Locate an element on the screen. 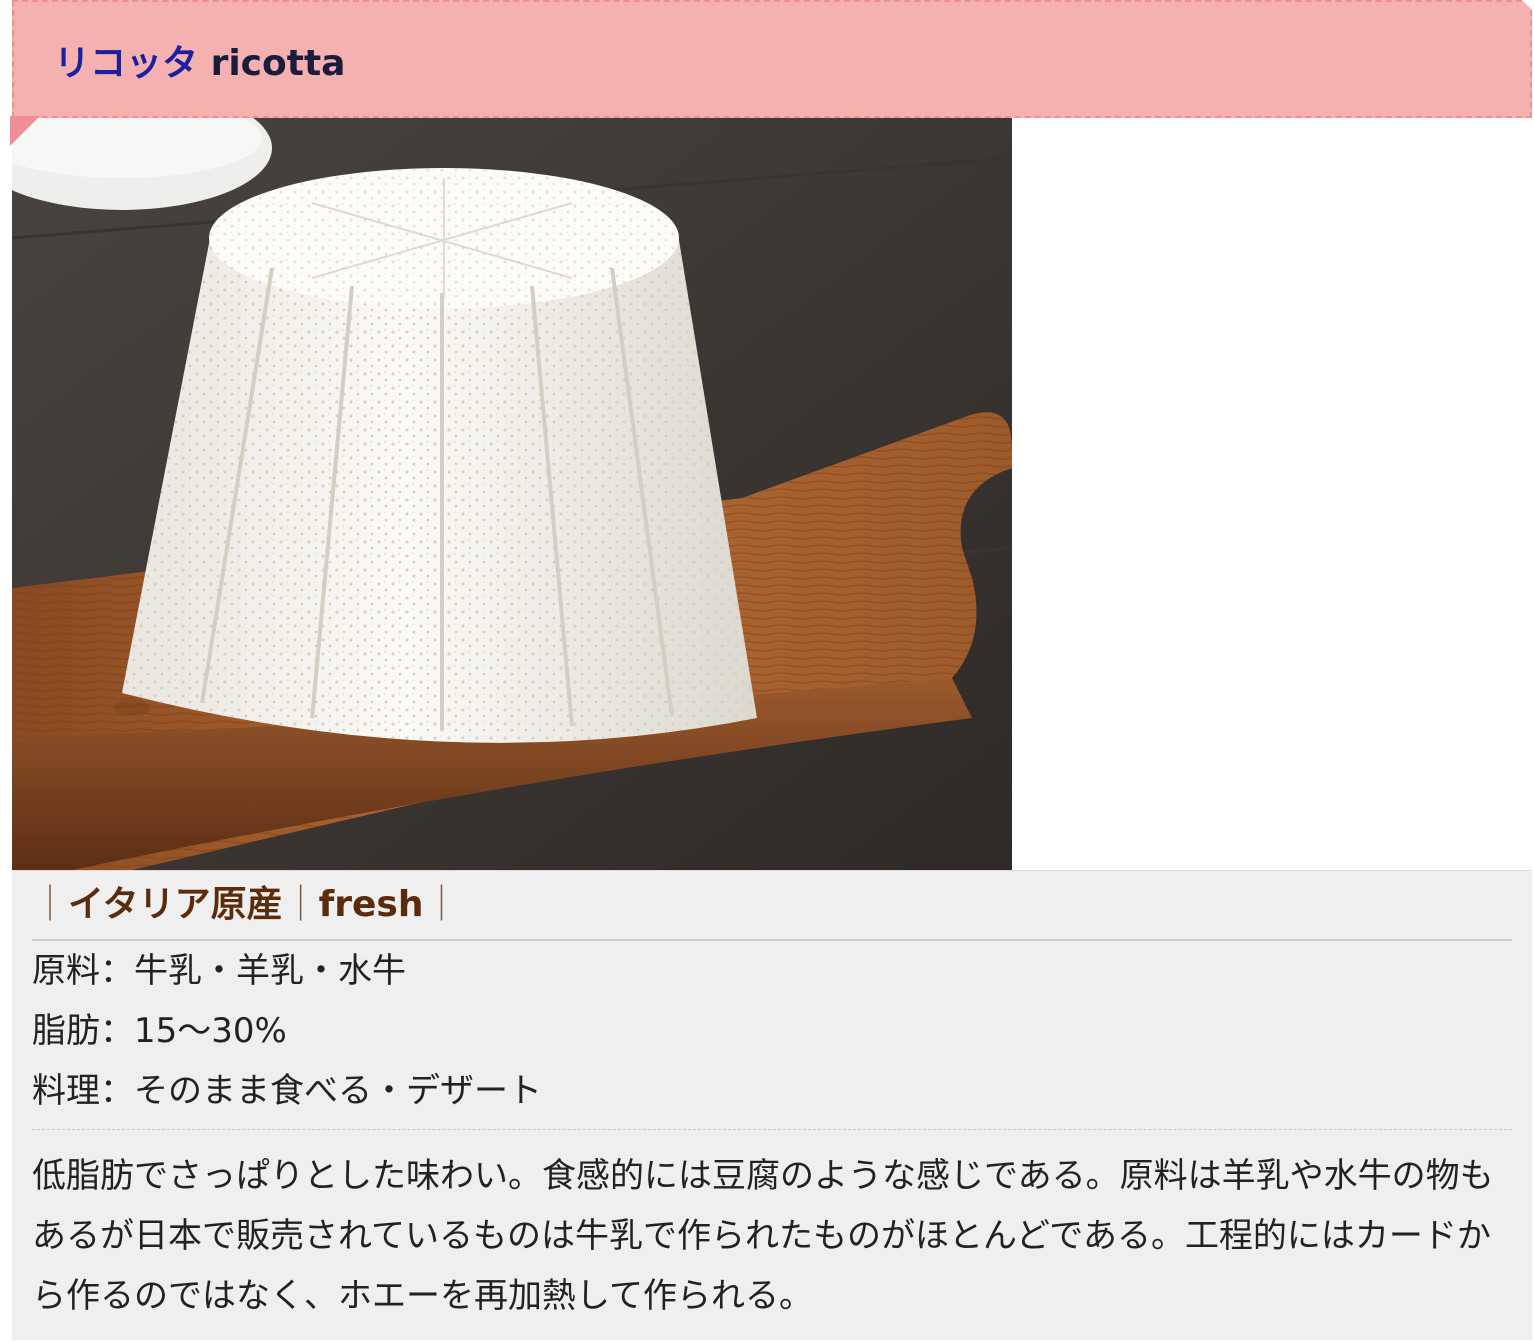 The height and width of the screenshot is (1342, 1534). page-title: リコッタ ricotta is located at coordinates (199, 64).